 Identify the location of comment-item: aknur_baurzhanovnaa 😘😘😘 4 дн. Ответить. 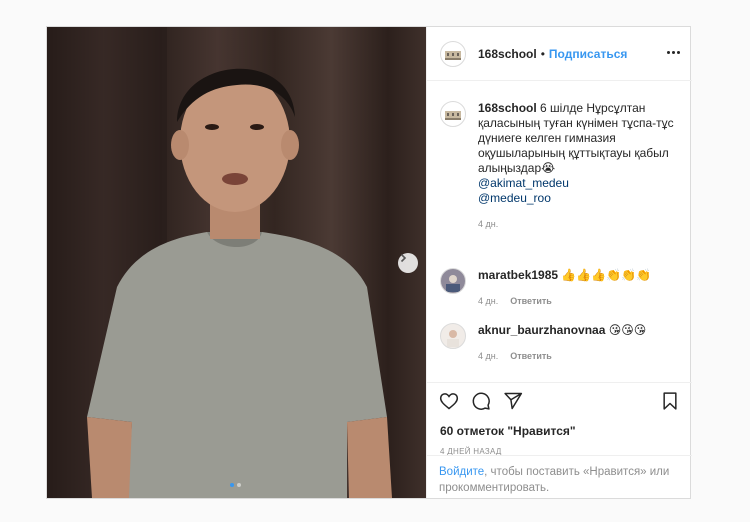
(564, 343).